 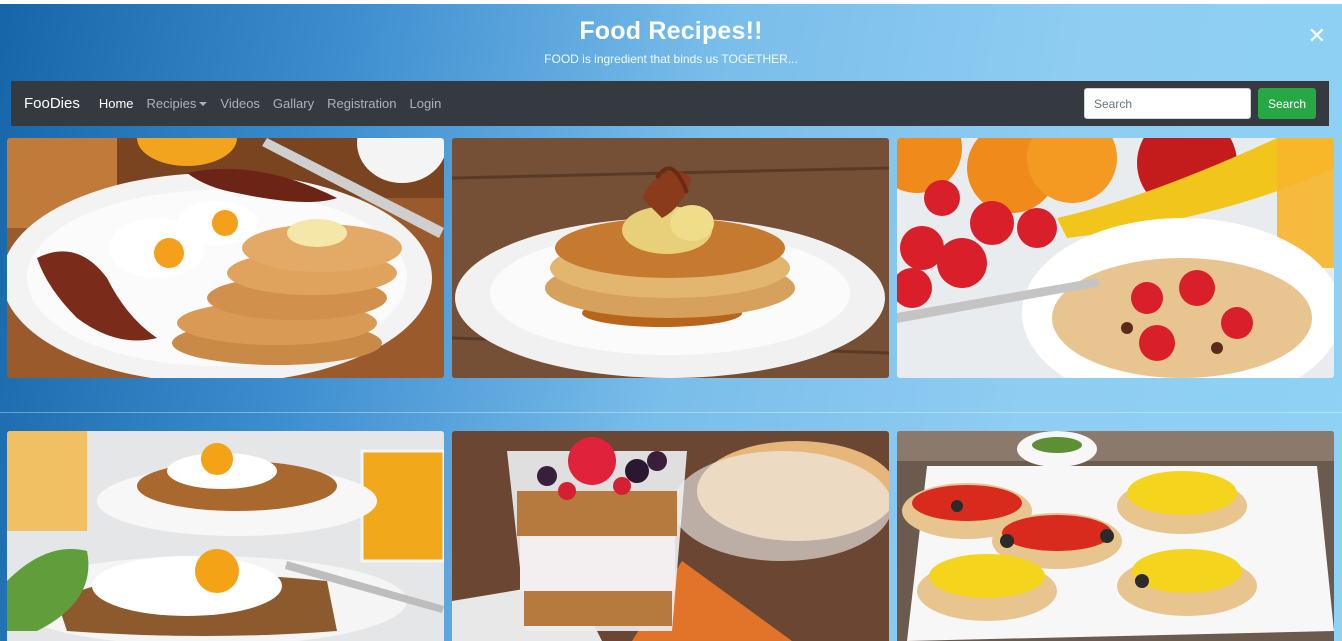 I want to click on nav-link-registration: Registration, so click(x=361, y=103).